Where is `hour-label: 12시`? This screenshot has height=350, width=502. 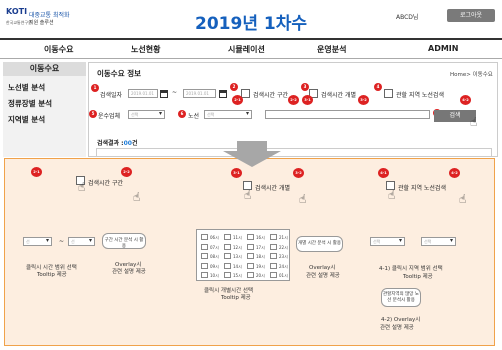
hour-label: 12시 is located at coordinates (237, 247).